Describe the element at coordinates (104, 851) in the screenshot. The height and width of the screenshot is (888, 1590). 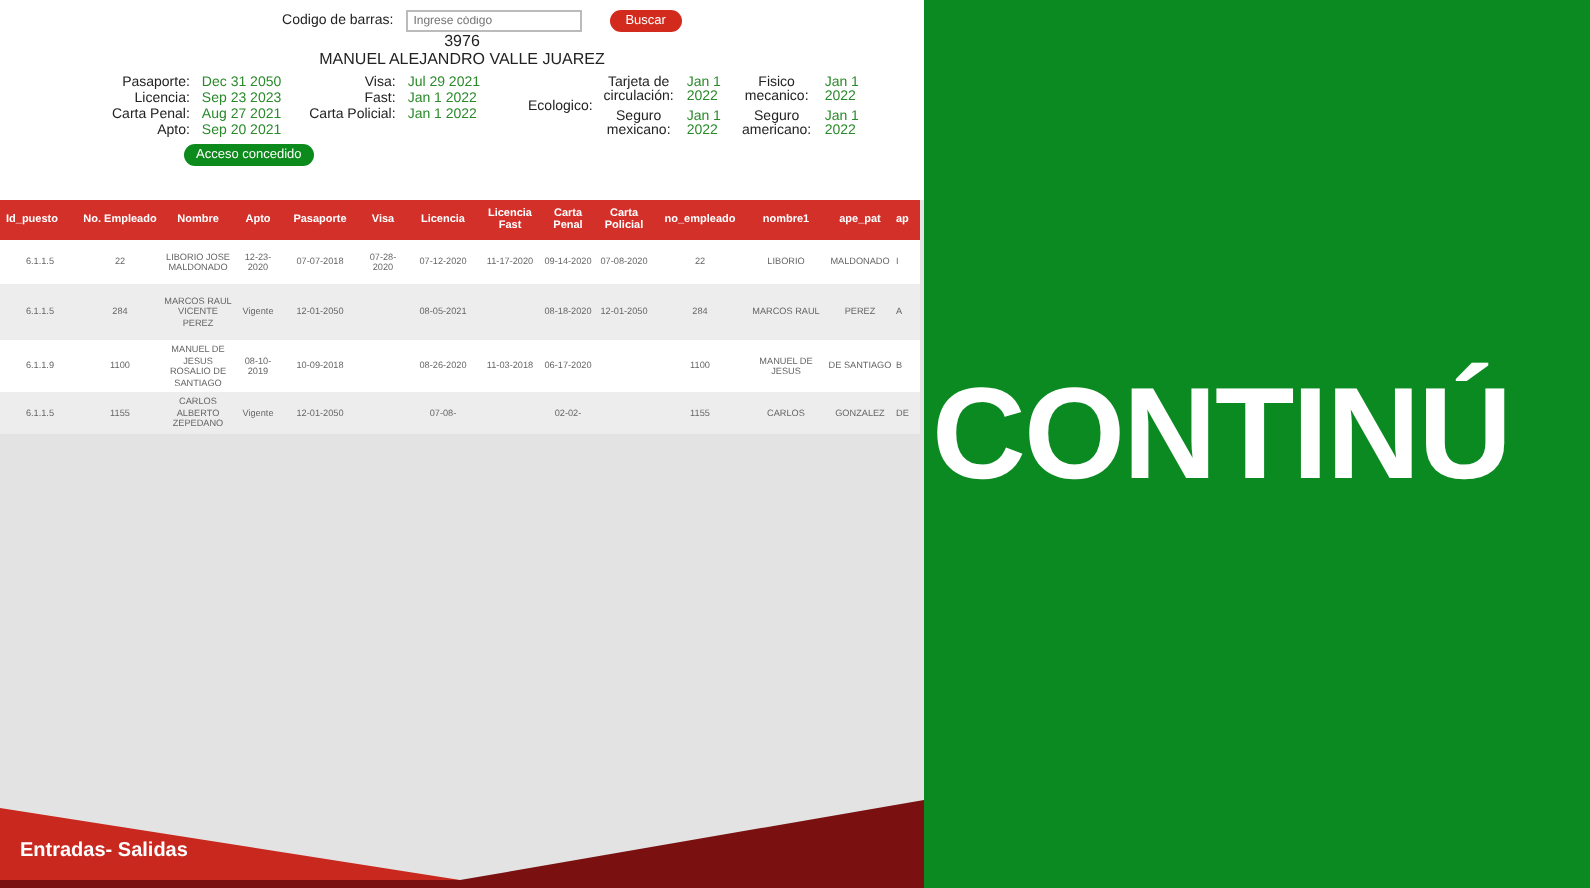
I see `footer-title: Entradas- Salidas` at that location.